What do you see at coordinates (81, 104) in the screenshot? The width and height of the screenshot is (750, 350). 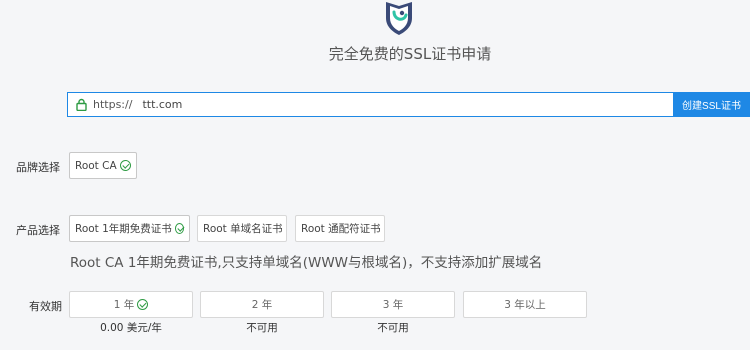 I see `lock-icon` at bounding box center [81, 104].